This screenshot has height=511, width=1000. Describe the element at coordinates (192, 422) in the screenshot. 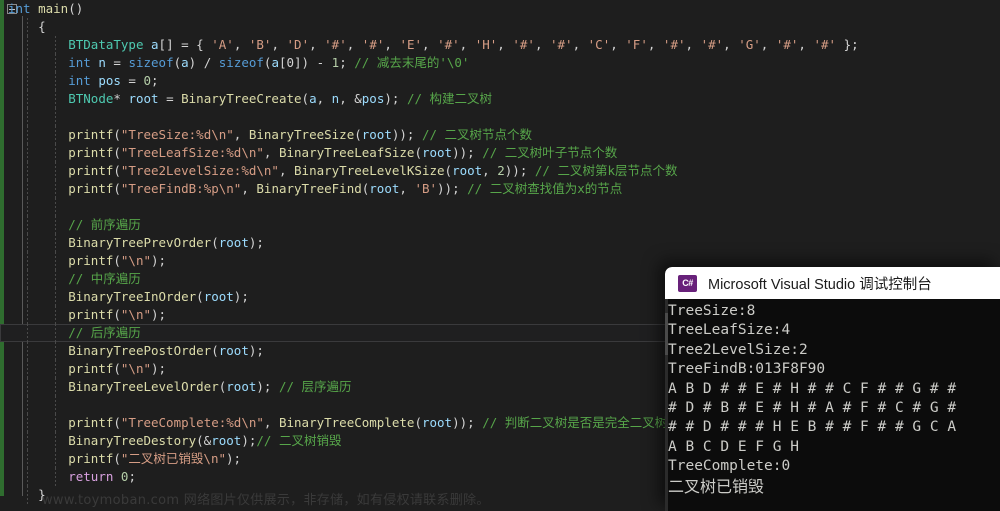

I see `code-token: "TreeComplete:%d\n"` at that location.